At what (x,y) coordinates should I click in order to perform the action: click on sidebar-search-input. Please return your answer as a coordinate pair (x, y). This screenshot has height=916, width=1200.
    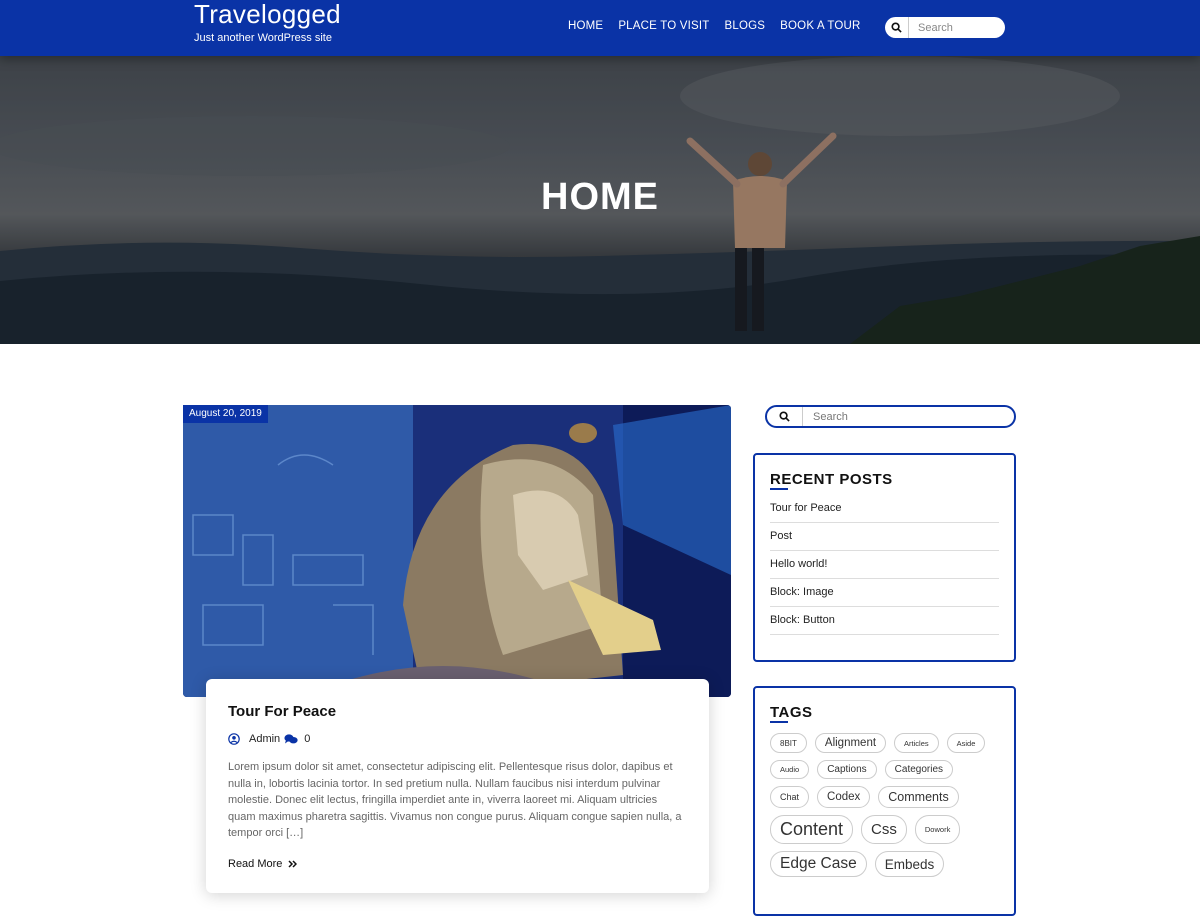
    Looking at the image, I should click on (903, 416).